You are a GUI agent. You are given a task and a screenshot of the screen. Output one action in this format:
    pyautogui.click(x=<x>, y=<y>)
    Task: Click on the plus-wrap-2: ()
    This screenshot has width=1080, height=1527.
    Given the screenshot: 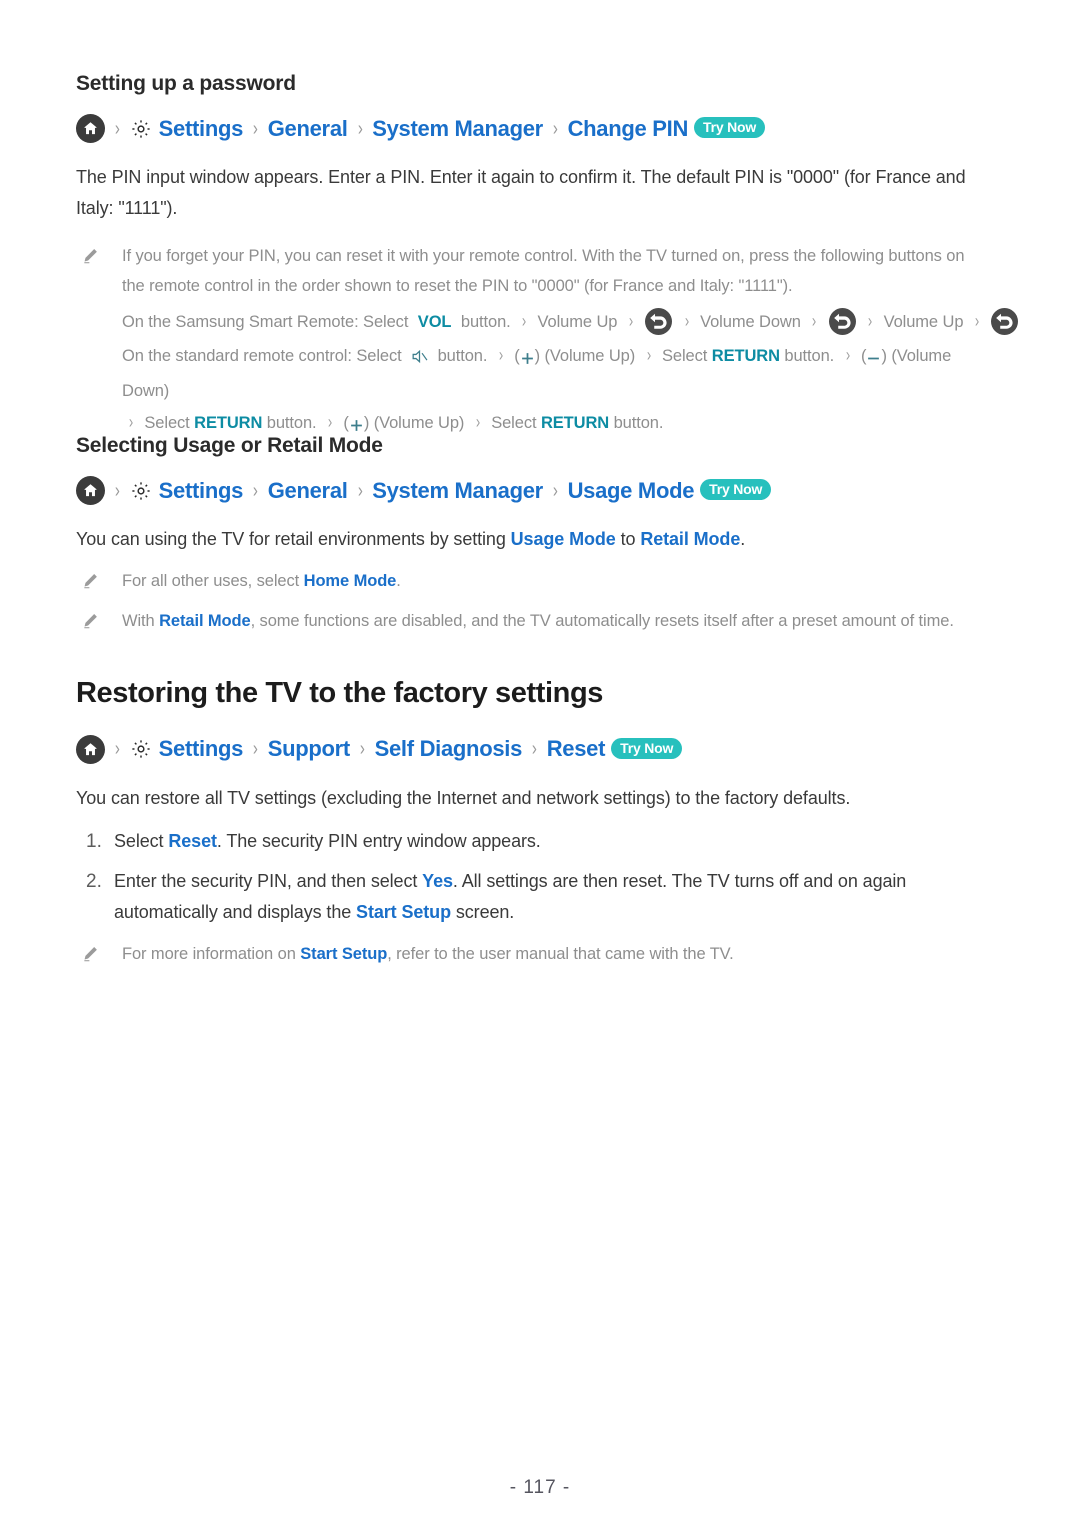 What is the action you would take?
    pyautogui.click(x=356, y=423)
    